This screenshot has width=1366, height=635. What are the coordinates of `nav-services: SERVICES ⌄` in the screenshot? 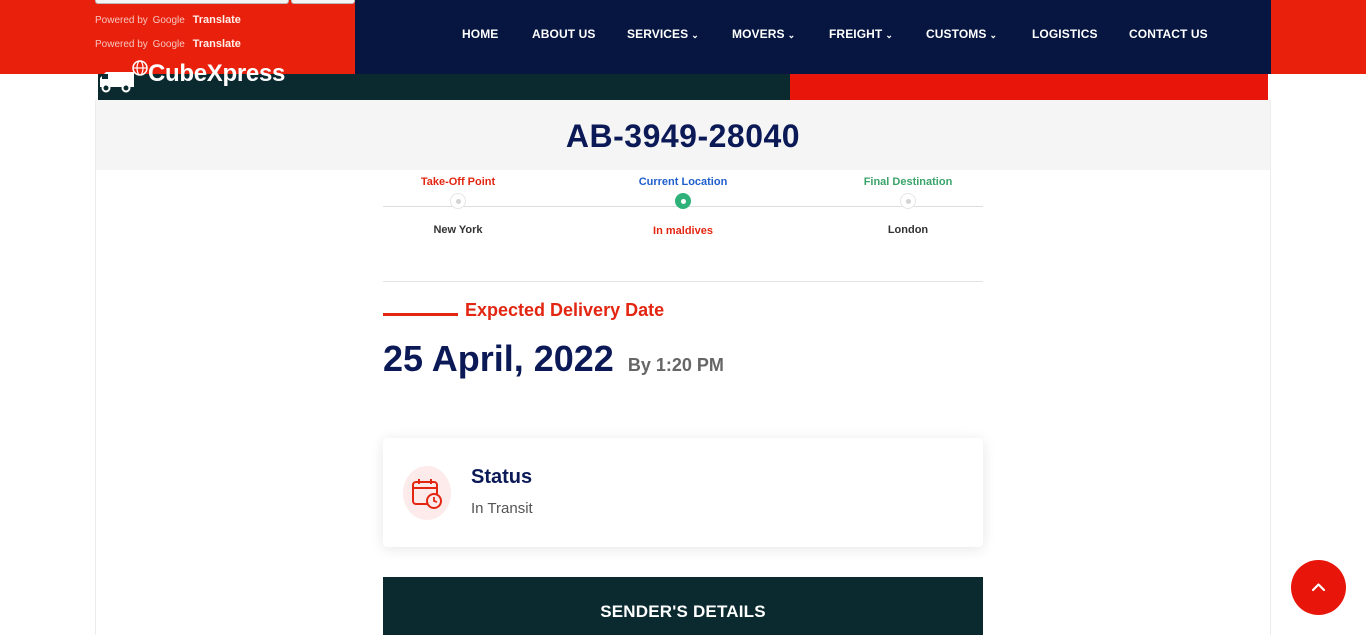 It's located at (663, 34).